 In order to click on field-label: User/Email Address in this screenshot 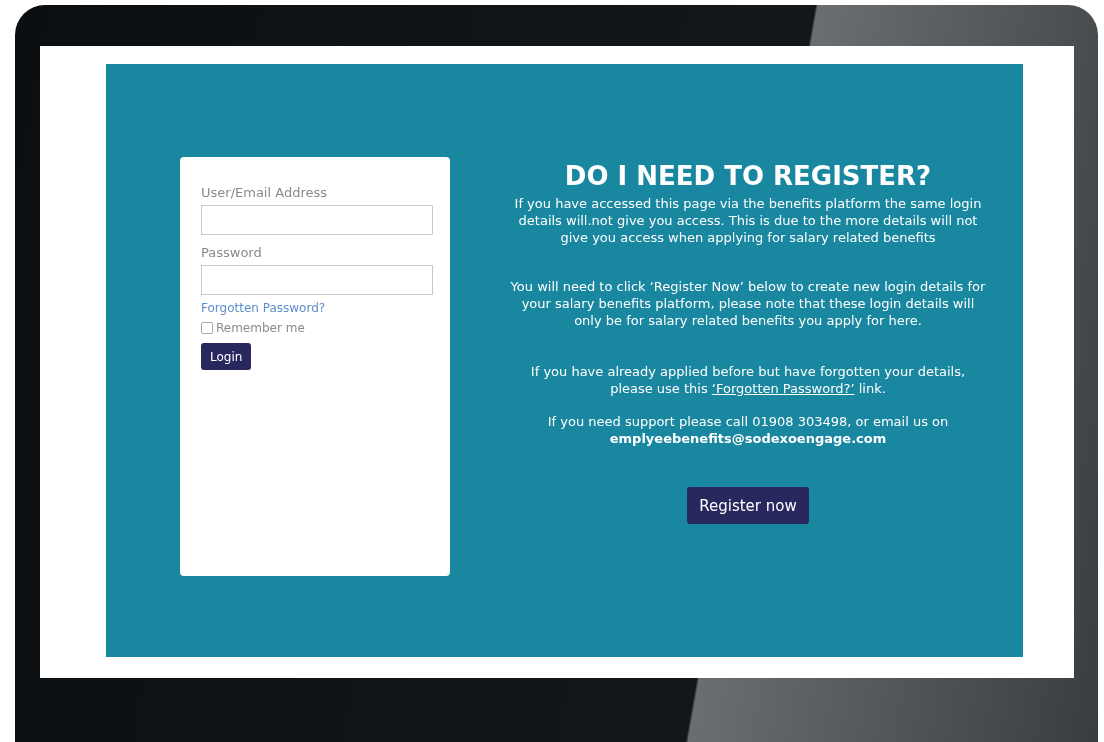, I will do `click(264, 192)`.